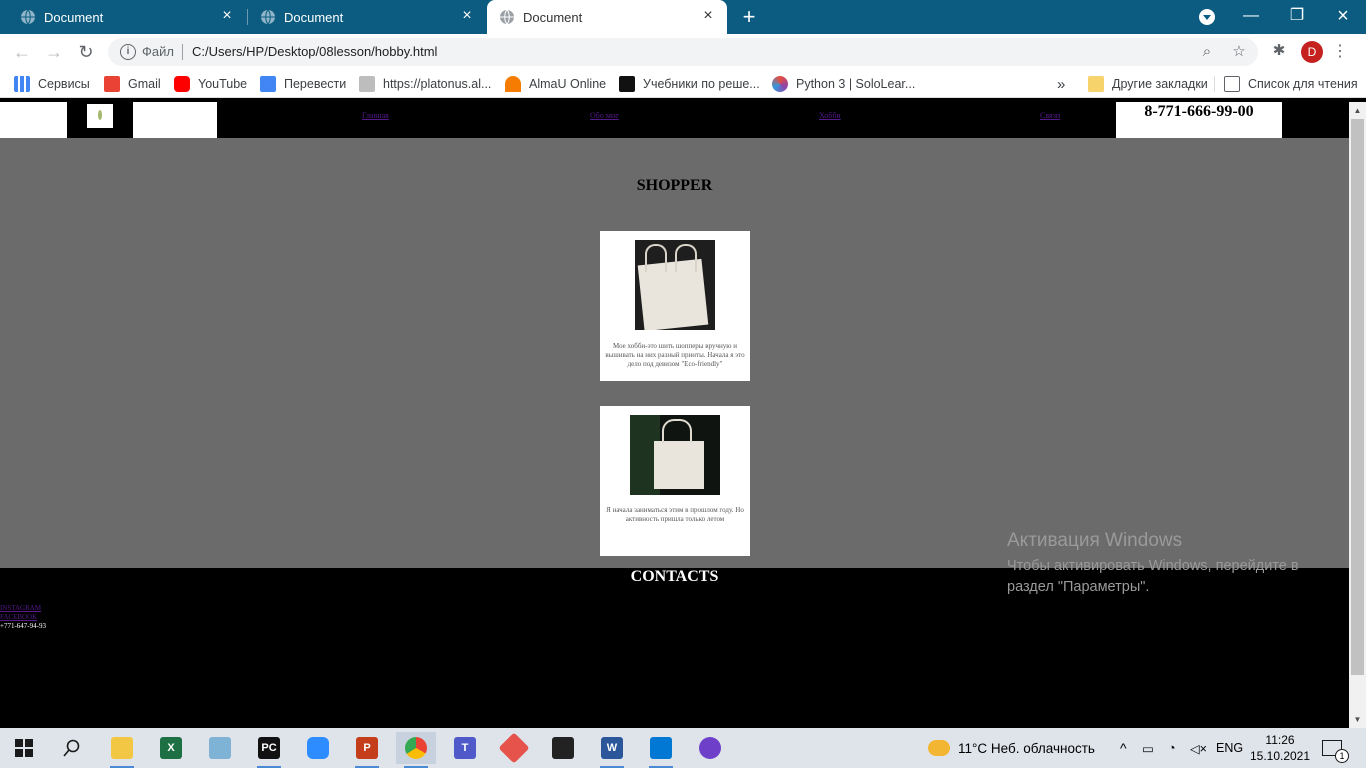 This screenshot has width=1366, height=768. Describe the element at coordinates (128, 52) in the screenshot. I see `info-icon: i` at that location.